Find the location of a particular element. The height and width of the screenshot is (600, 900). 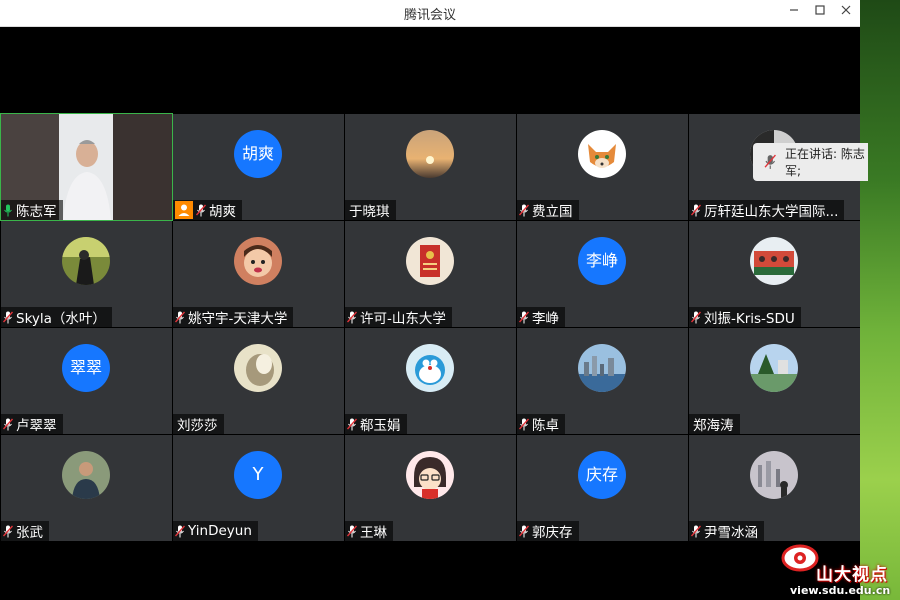

bottom-area is located at coordinates (430, 571).